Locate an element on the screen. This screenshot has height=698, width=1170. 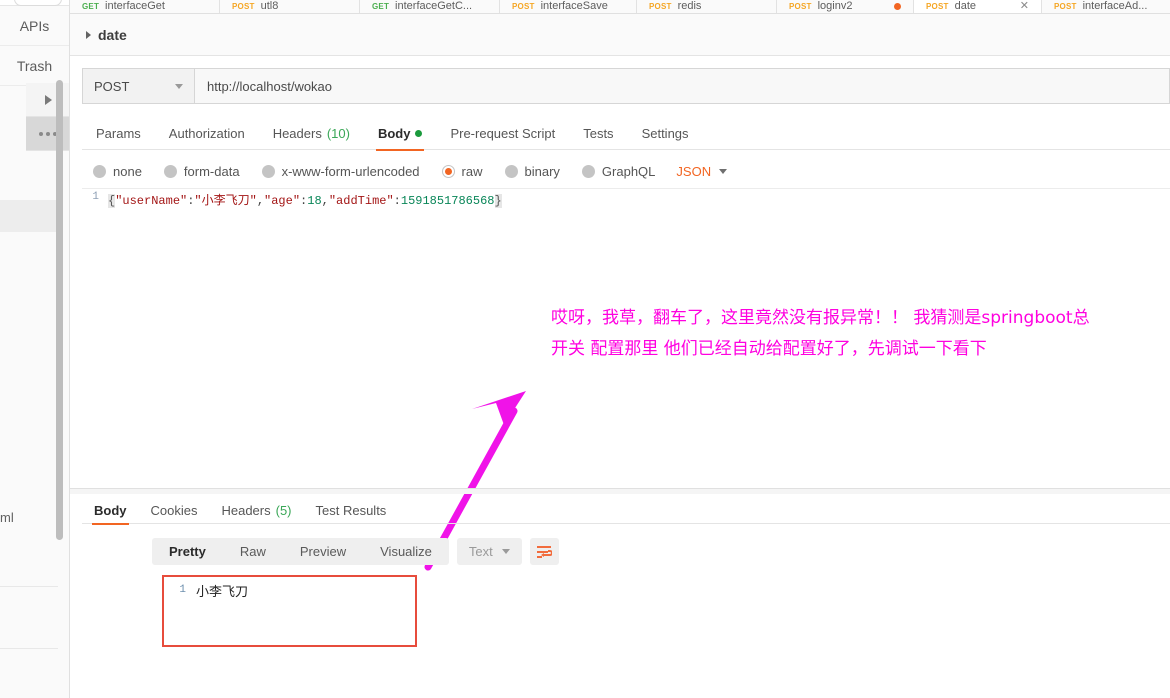
json-key-addtime: "addTime" is located at coordinates (361, 201).